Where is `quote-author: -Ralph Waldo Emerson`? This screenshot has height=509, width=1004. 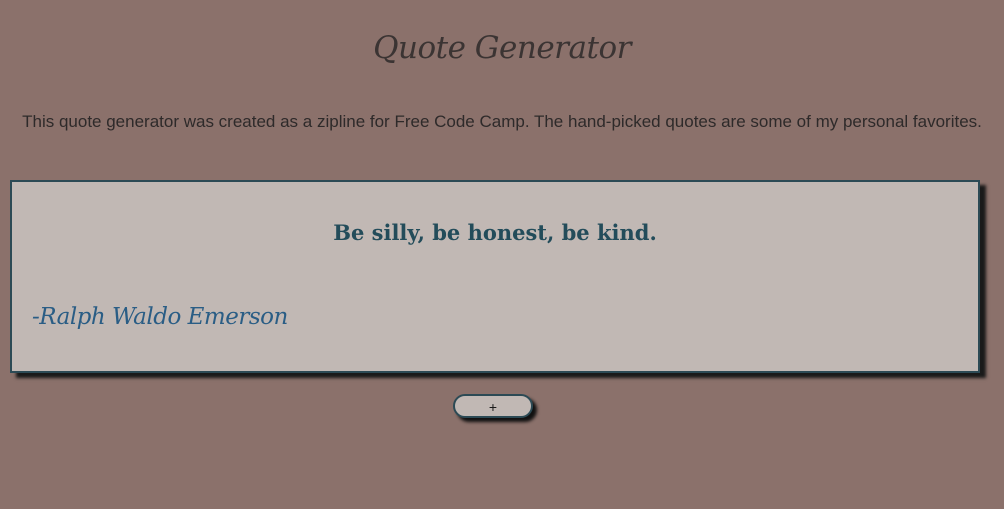
quote-author: -Ralph Waldo Emerson is located at coordinates (160, 317).